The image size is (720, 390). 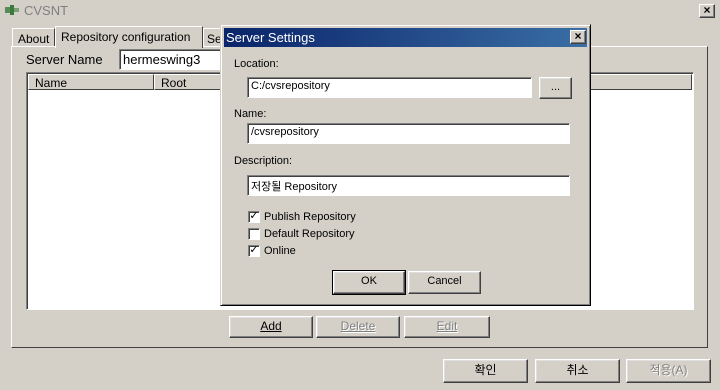 I want to click on name-label: Name:, so click(x=250, y=114).